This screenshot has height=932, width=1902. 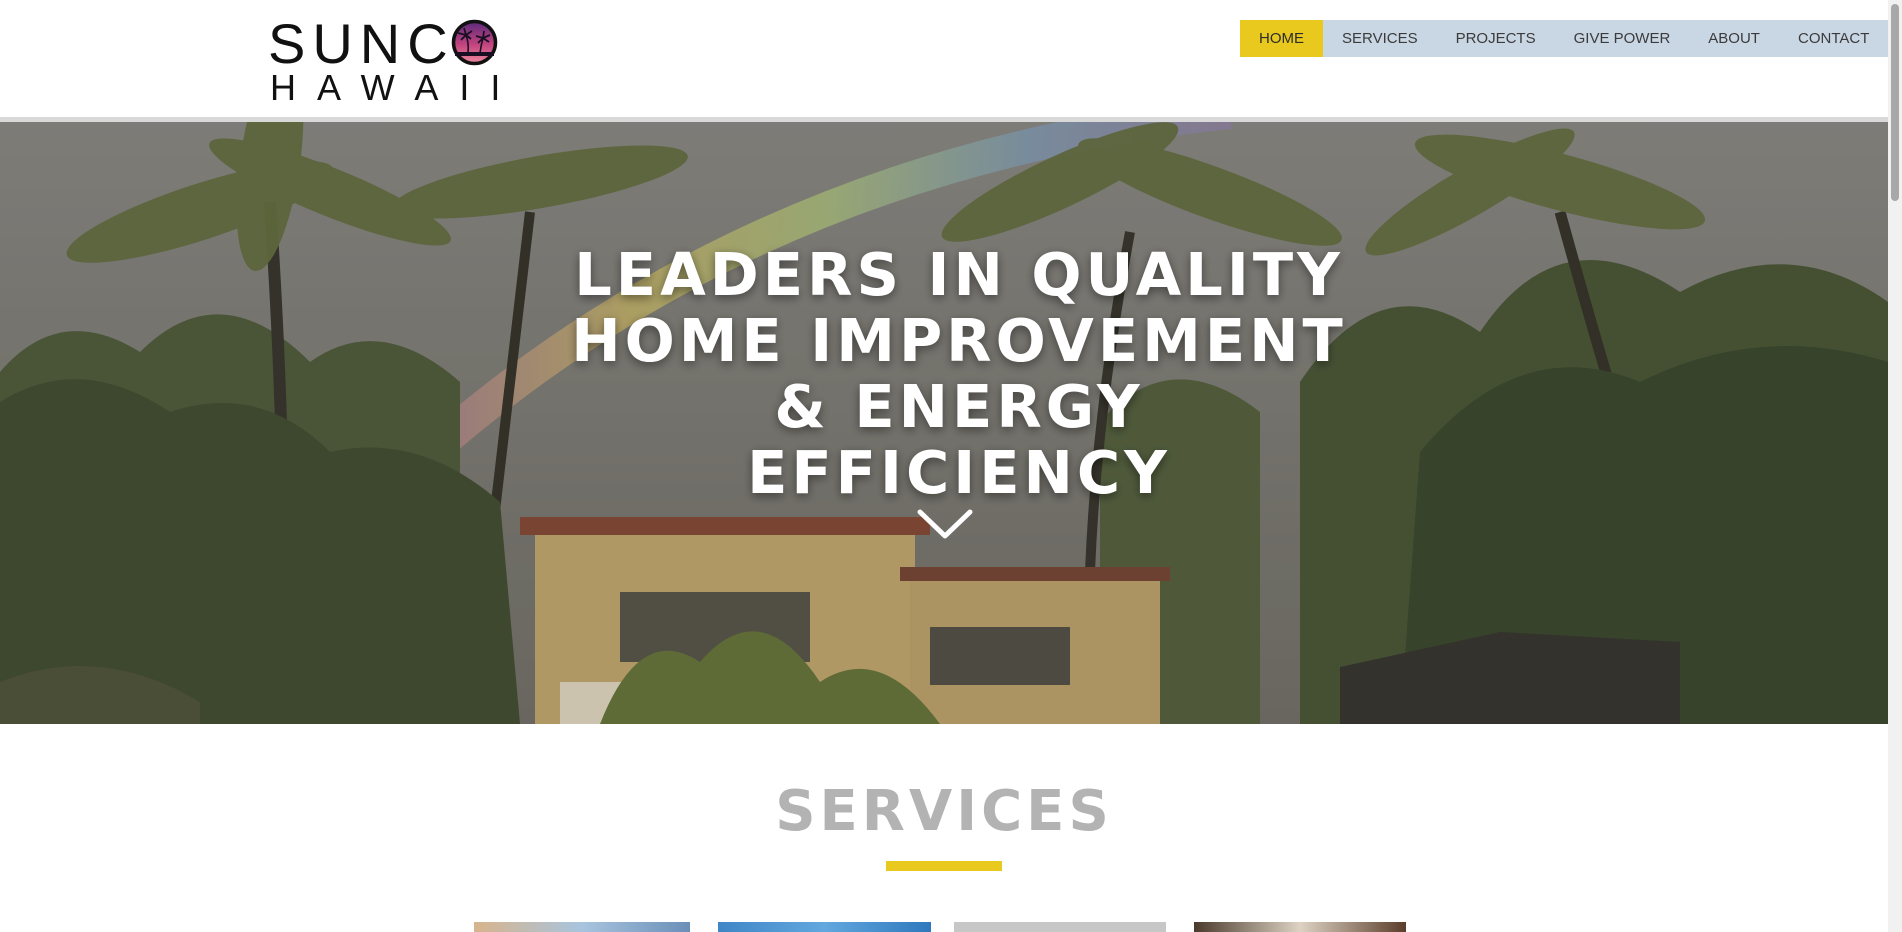 I want to click on logo-text-top: SUNC, so click(x=361, y=43).